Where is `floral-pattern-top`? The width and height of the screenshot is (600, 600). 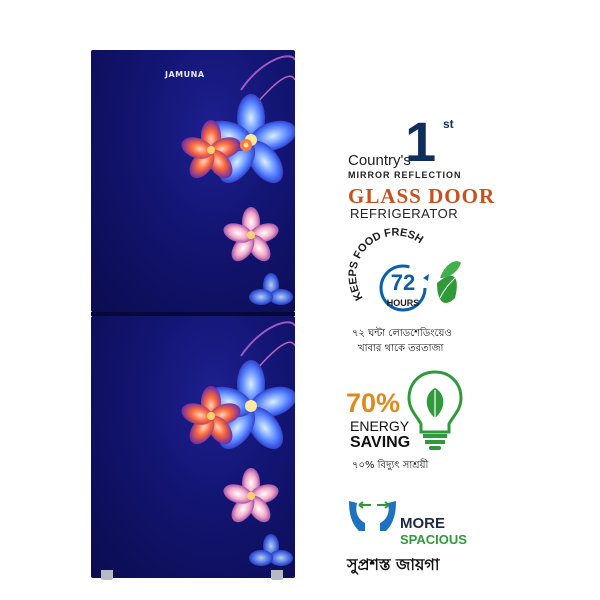
floral-pattern-top is located at coordinates (238, 180).